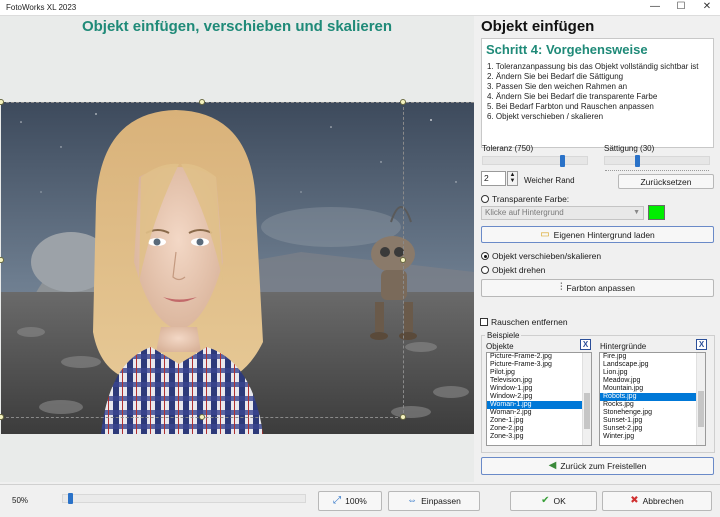  I want to click on soft-edge-label: Weicher Rand, so click(549, 180).